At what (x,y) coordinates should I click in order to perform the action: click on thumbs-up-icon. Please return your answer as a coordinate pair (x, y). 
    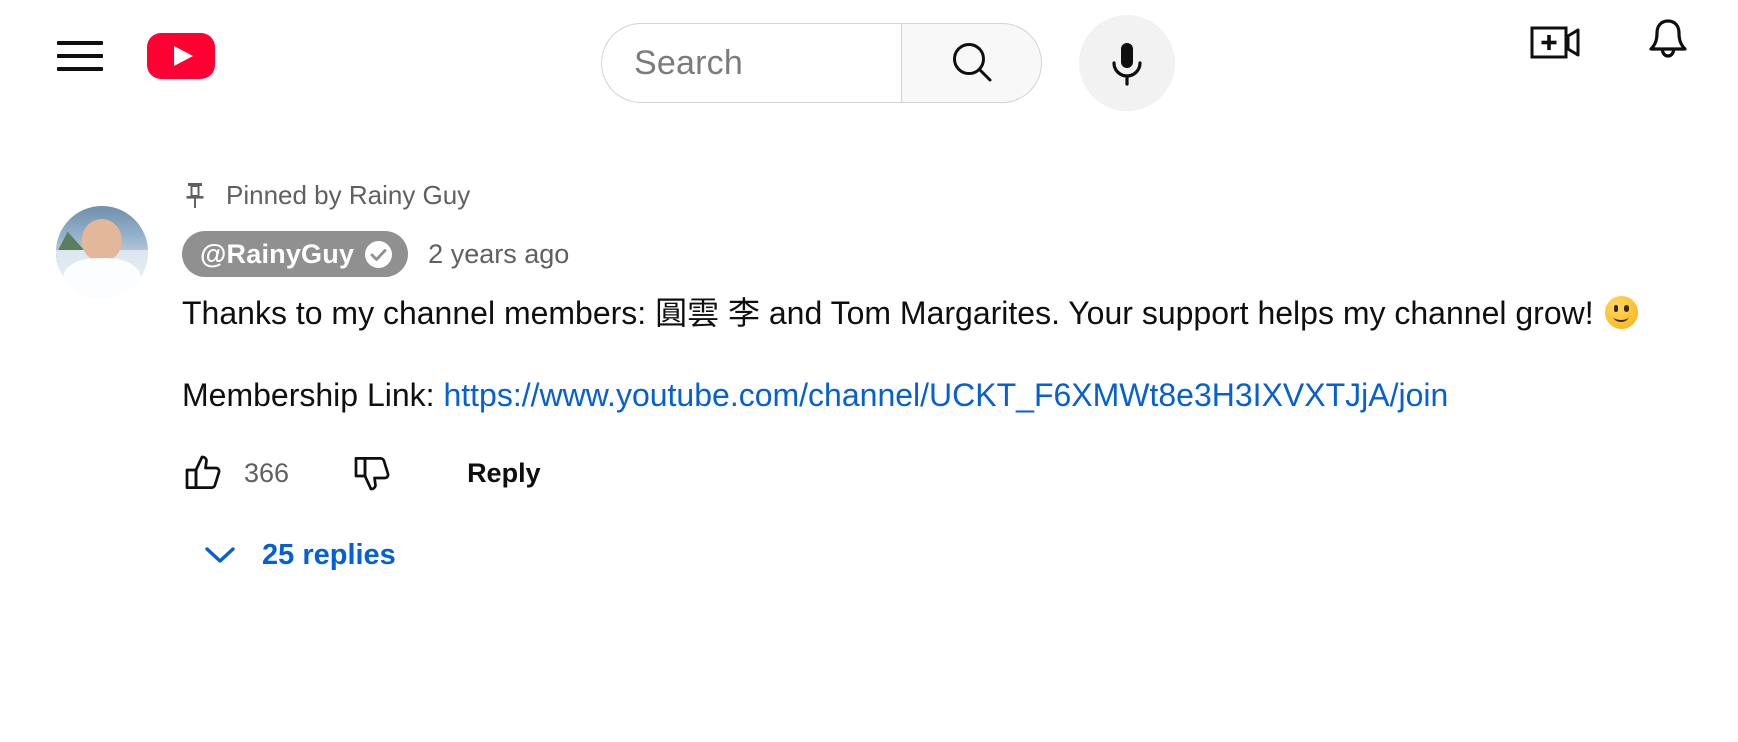
    Looking at the image, I should click on (203, 472).